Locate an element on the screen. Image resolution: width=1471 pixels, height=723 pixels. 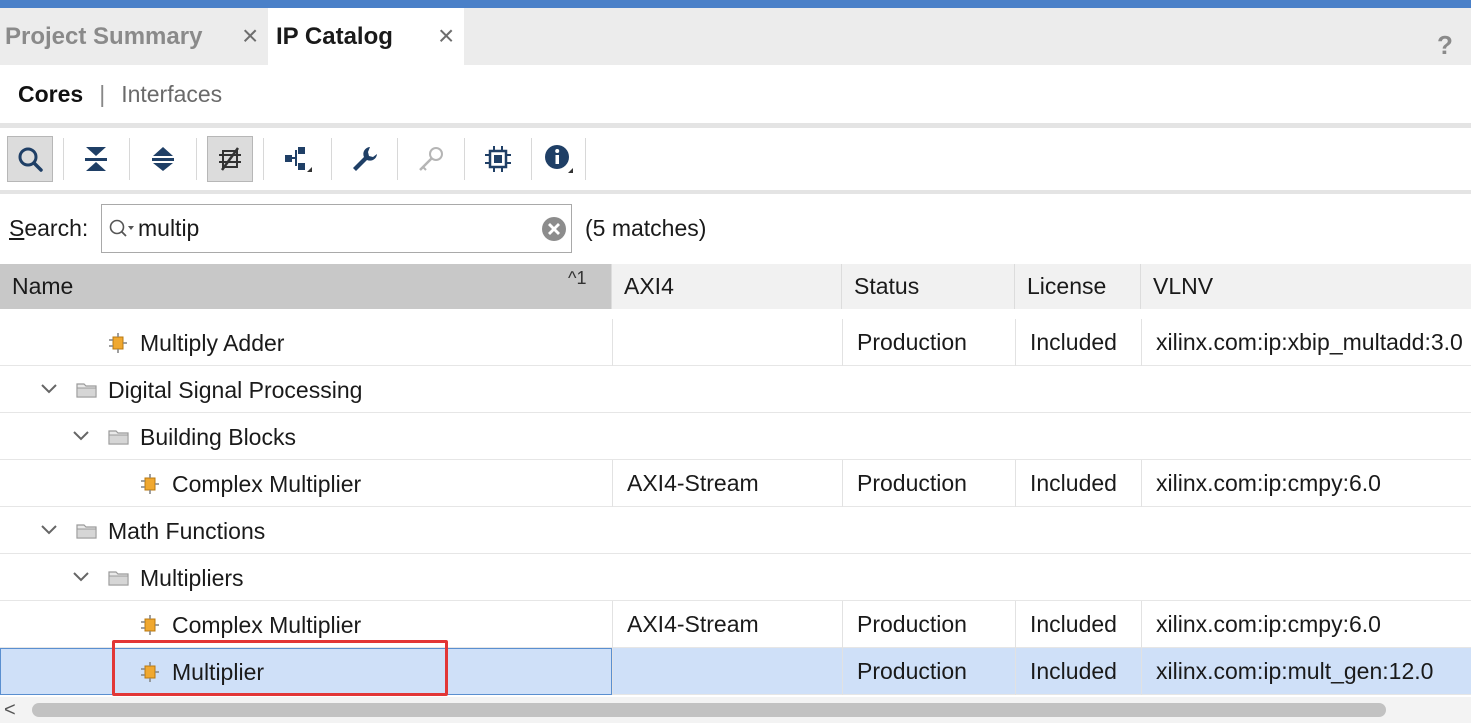
column-header-license: License is located at coordinates (1078, 286).